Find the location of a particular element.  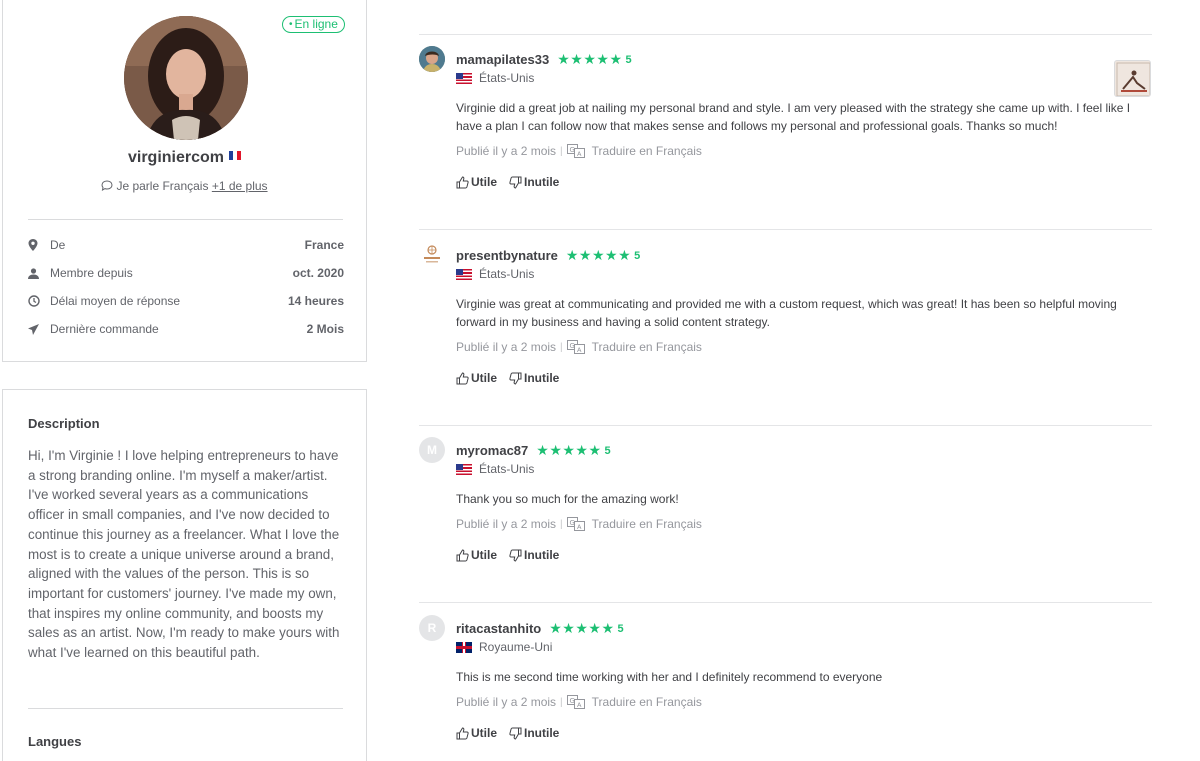

person-icon is located at coordinates (39, 273).